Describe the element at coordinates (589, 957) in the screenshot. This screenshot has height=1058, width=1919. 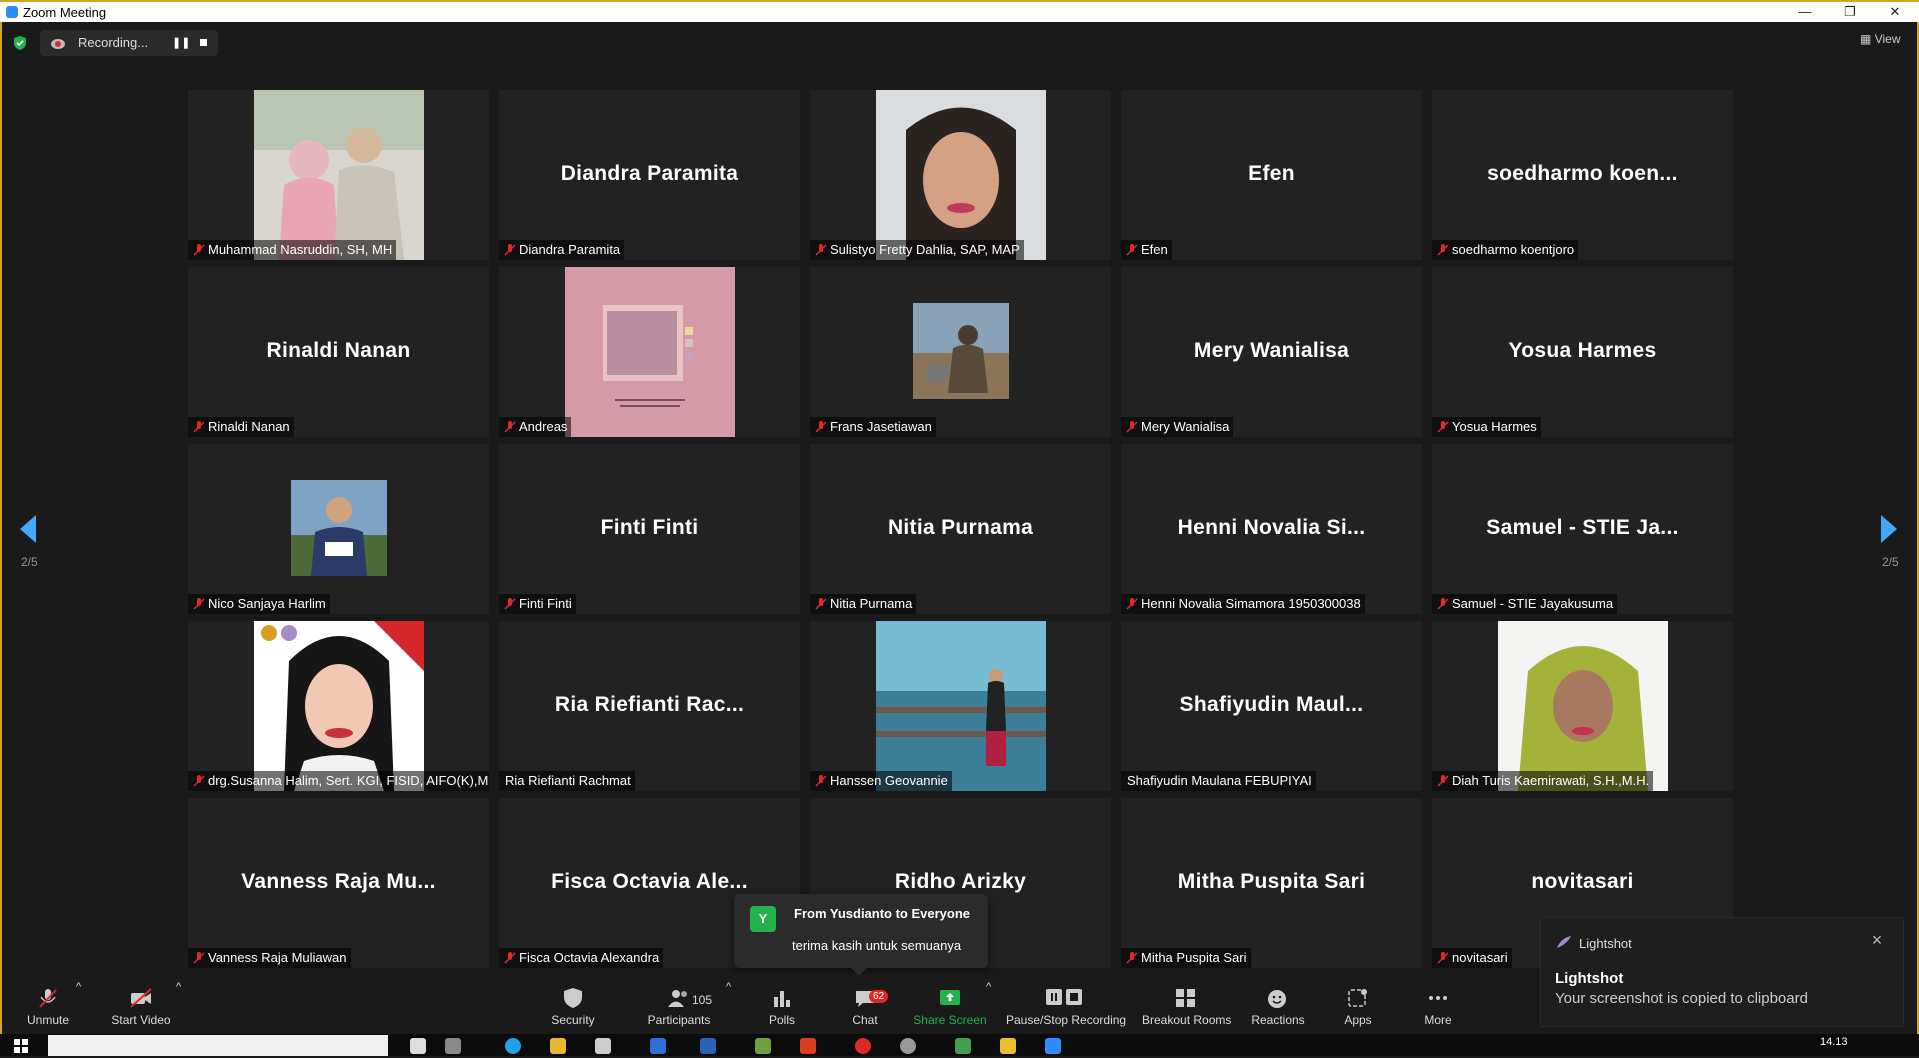
I see `participant-name: Fisca Octavia Alexandra` at that location.